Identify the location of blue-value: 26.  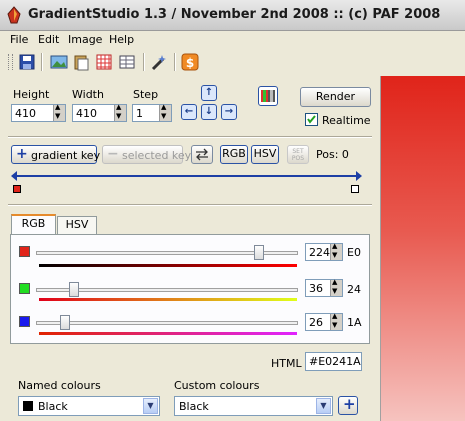
(316, 322).